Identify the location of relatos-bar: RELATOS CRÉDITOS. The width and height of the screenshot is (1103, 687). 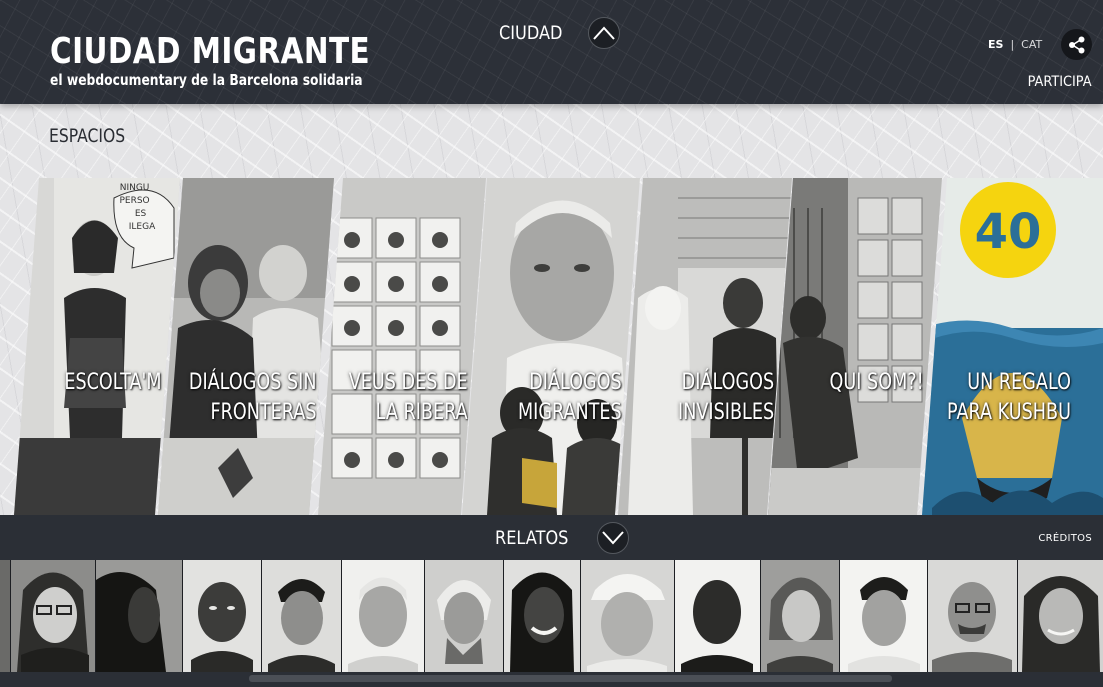
(551, 537).